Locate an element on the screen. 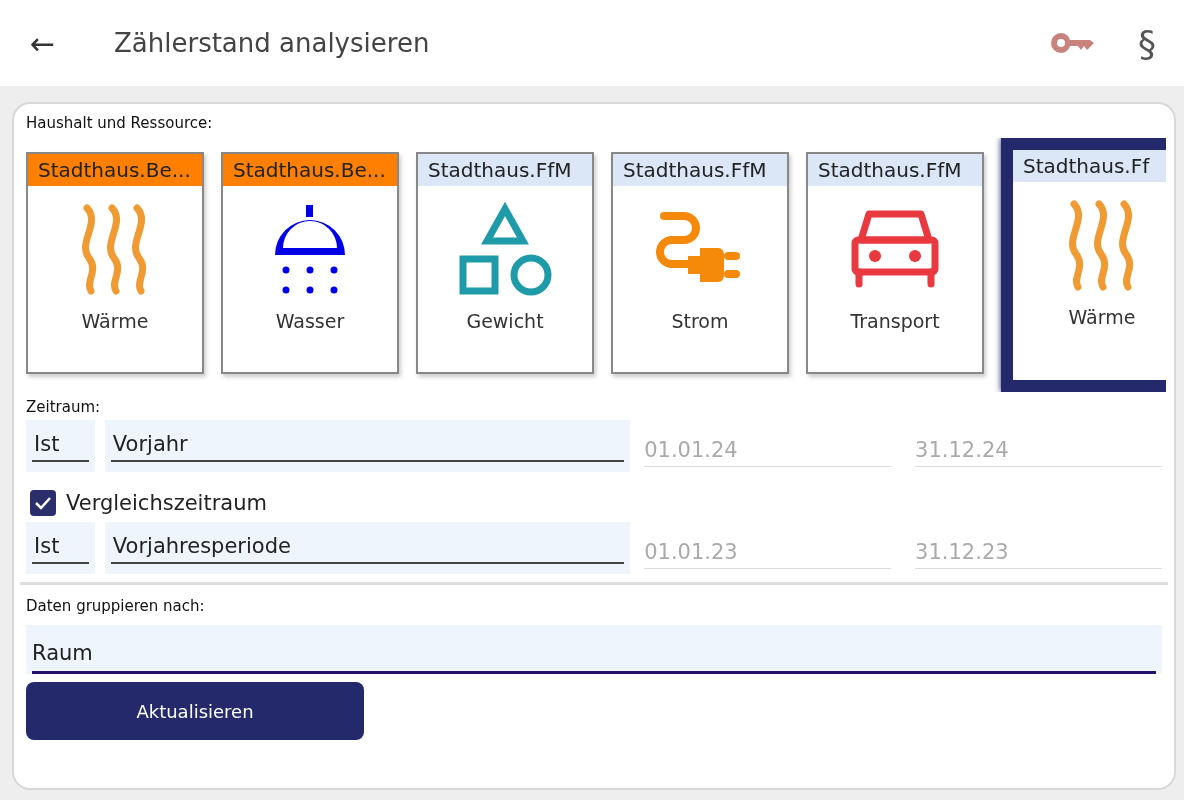 The height and width of the screenshot is (800, 1184). household-header: Stadthaus.Ff is located at coordinates (1089, 166).